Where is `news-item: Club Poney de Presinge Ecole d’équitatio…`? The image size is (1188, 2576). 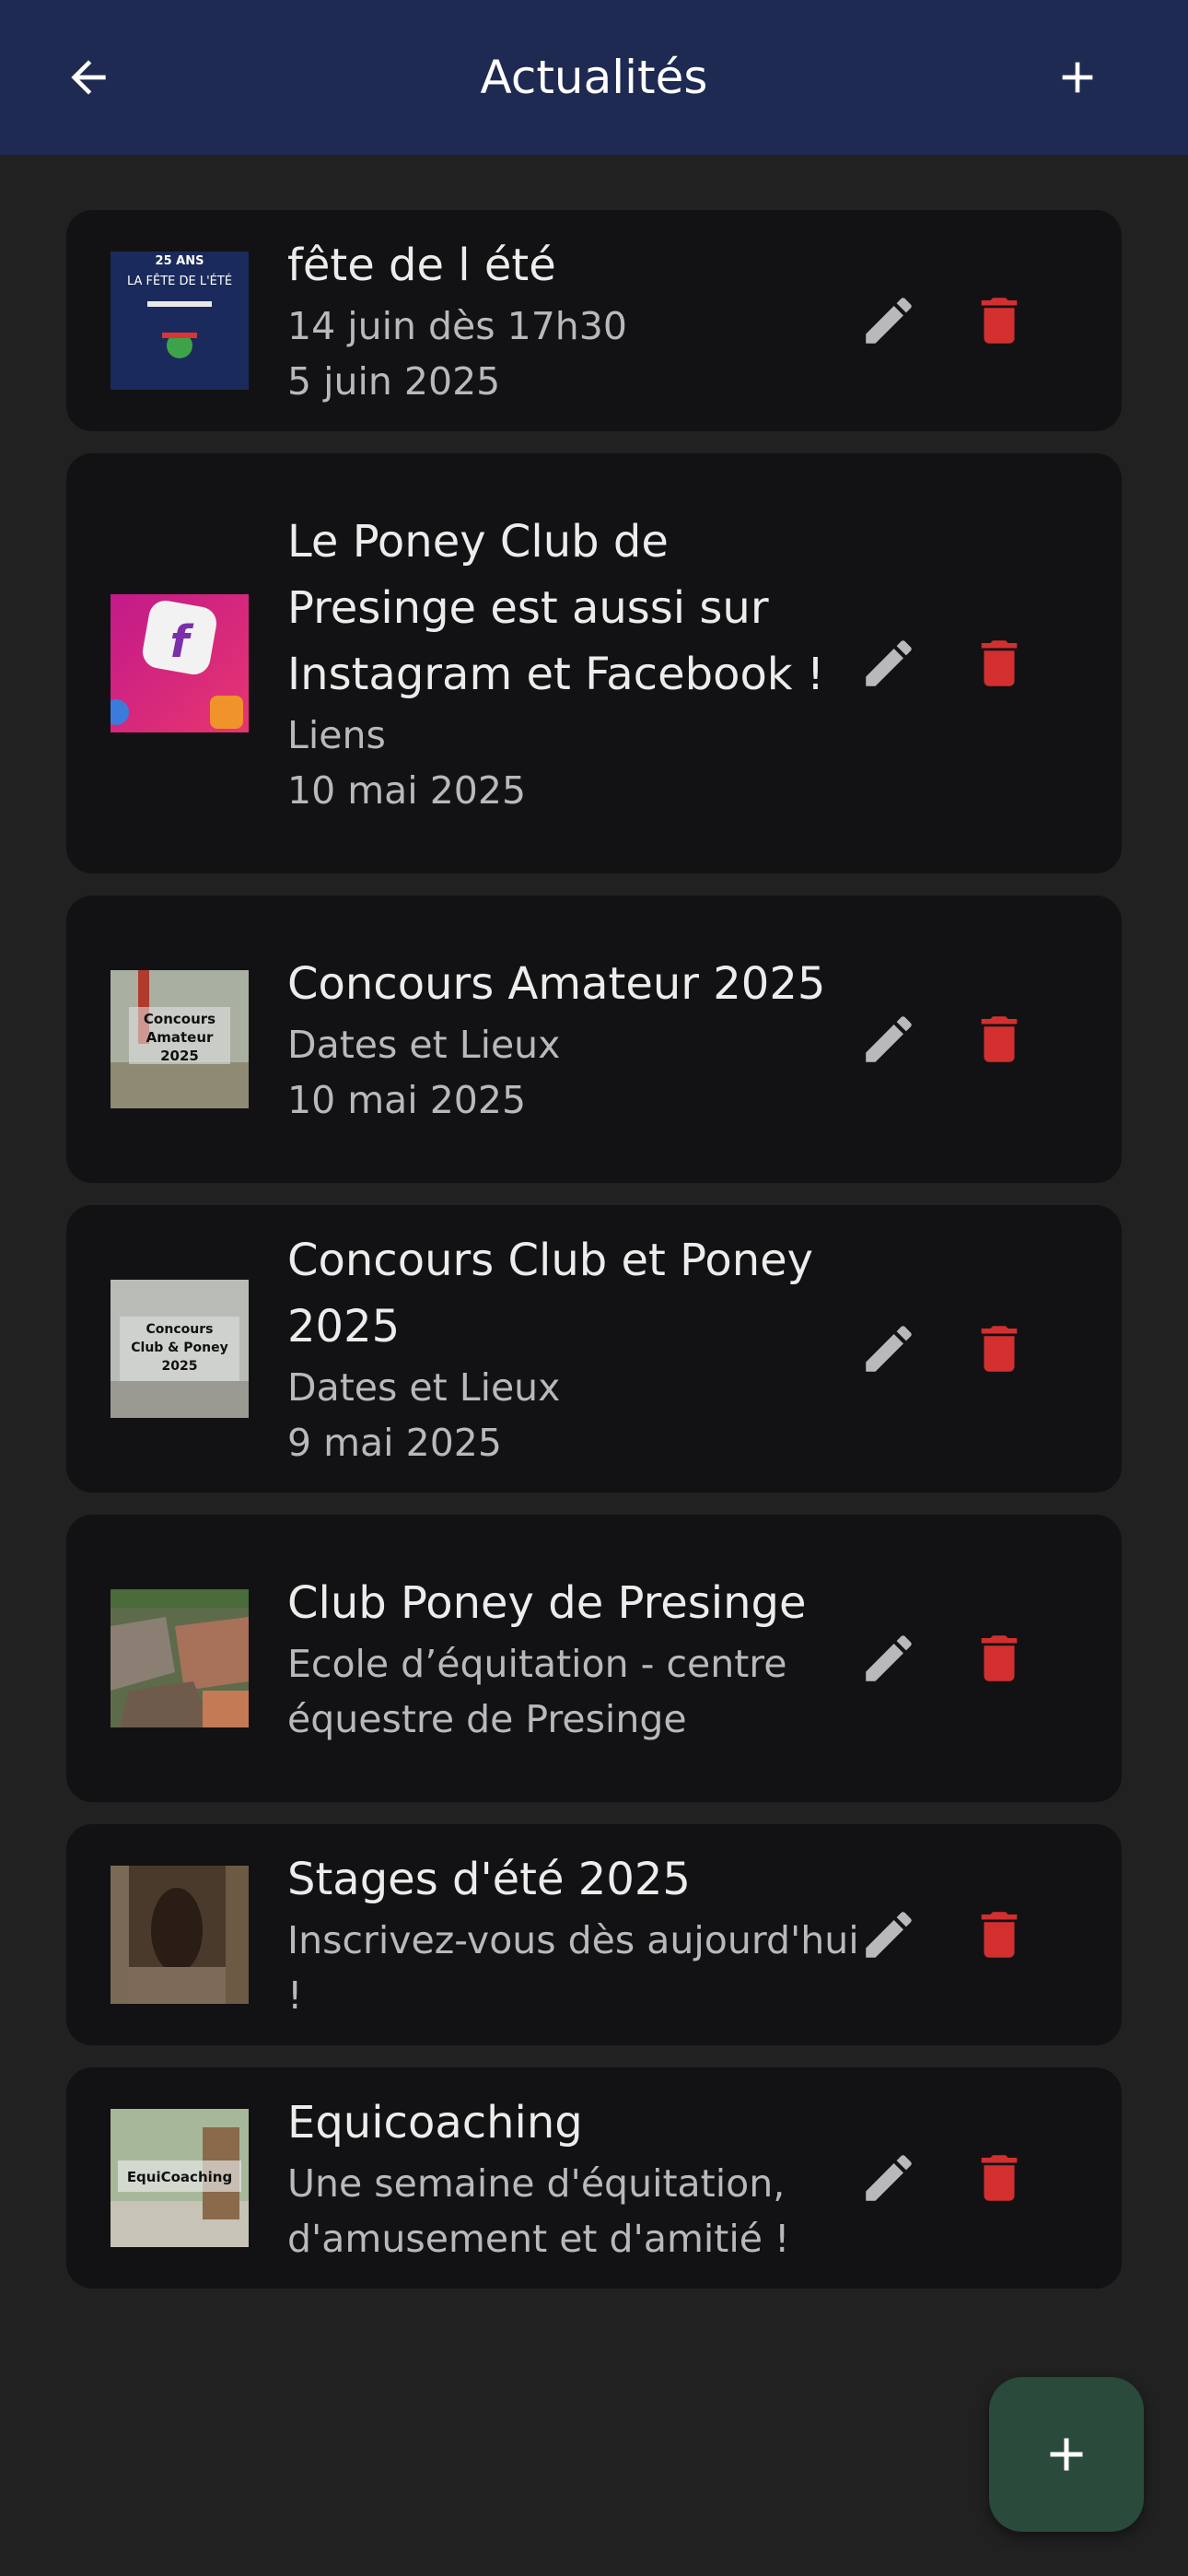 news-item: Club Poney de Presinge Ecole d’équitatio… is located at coordinates (594, 1659).